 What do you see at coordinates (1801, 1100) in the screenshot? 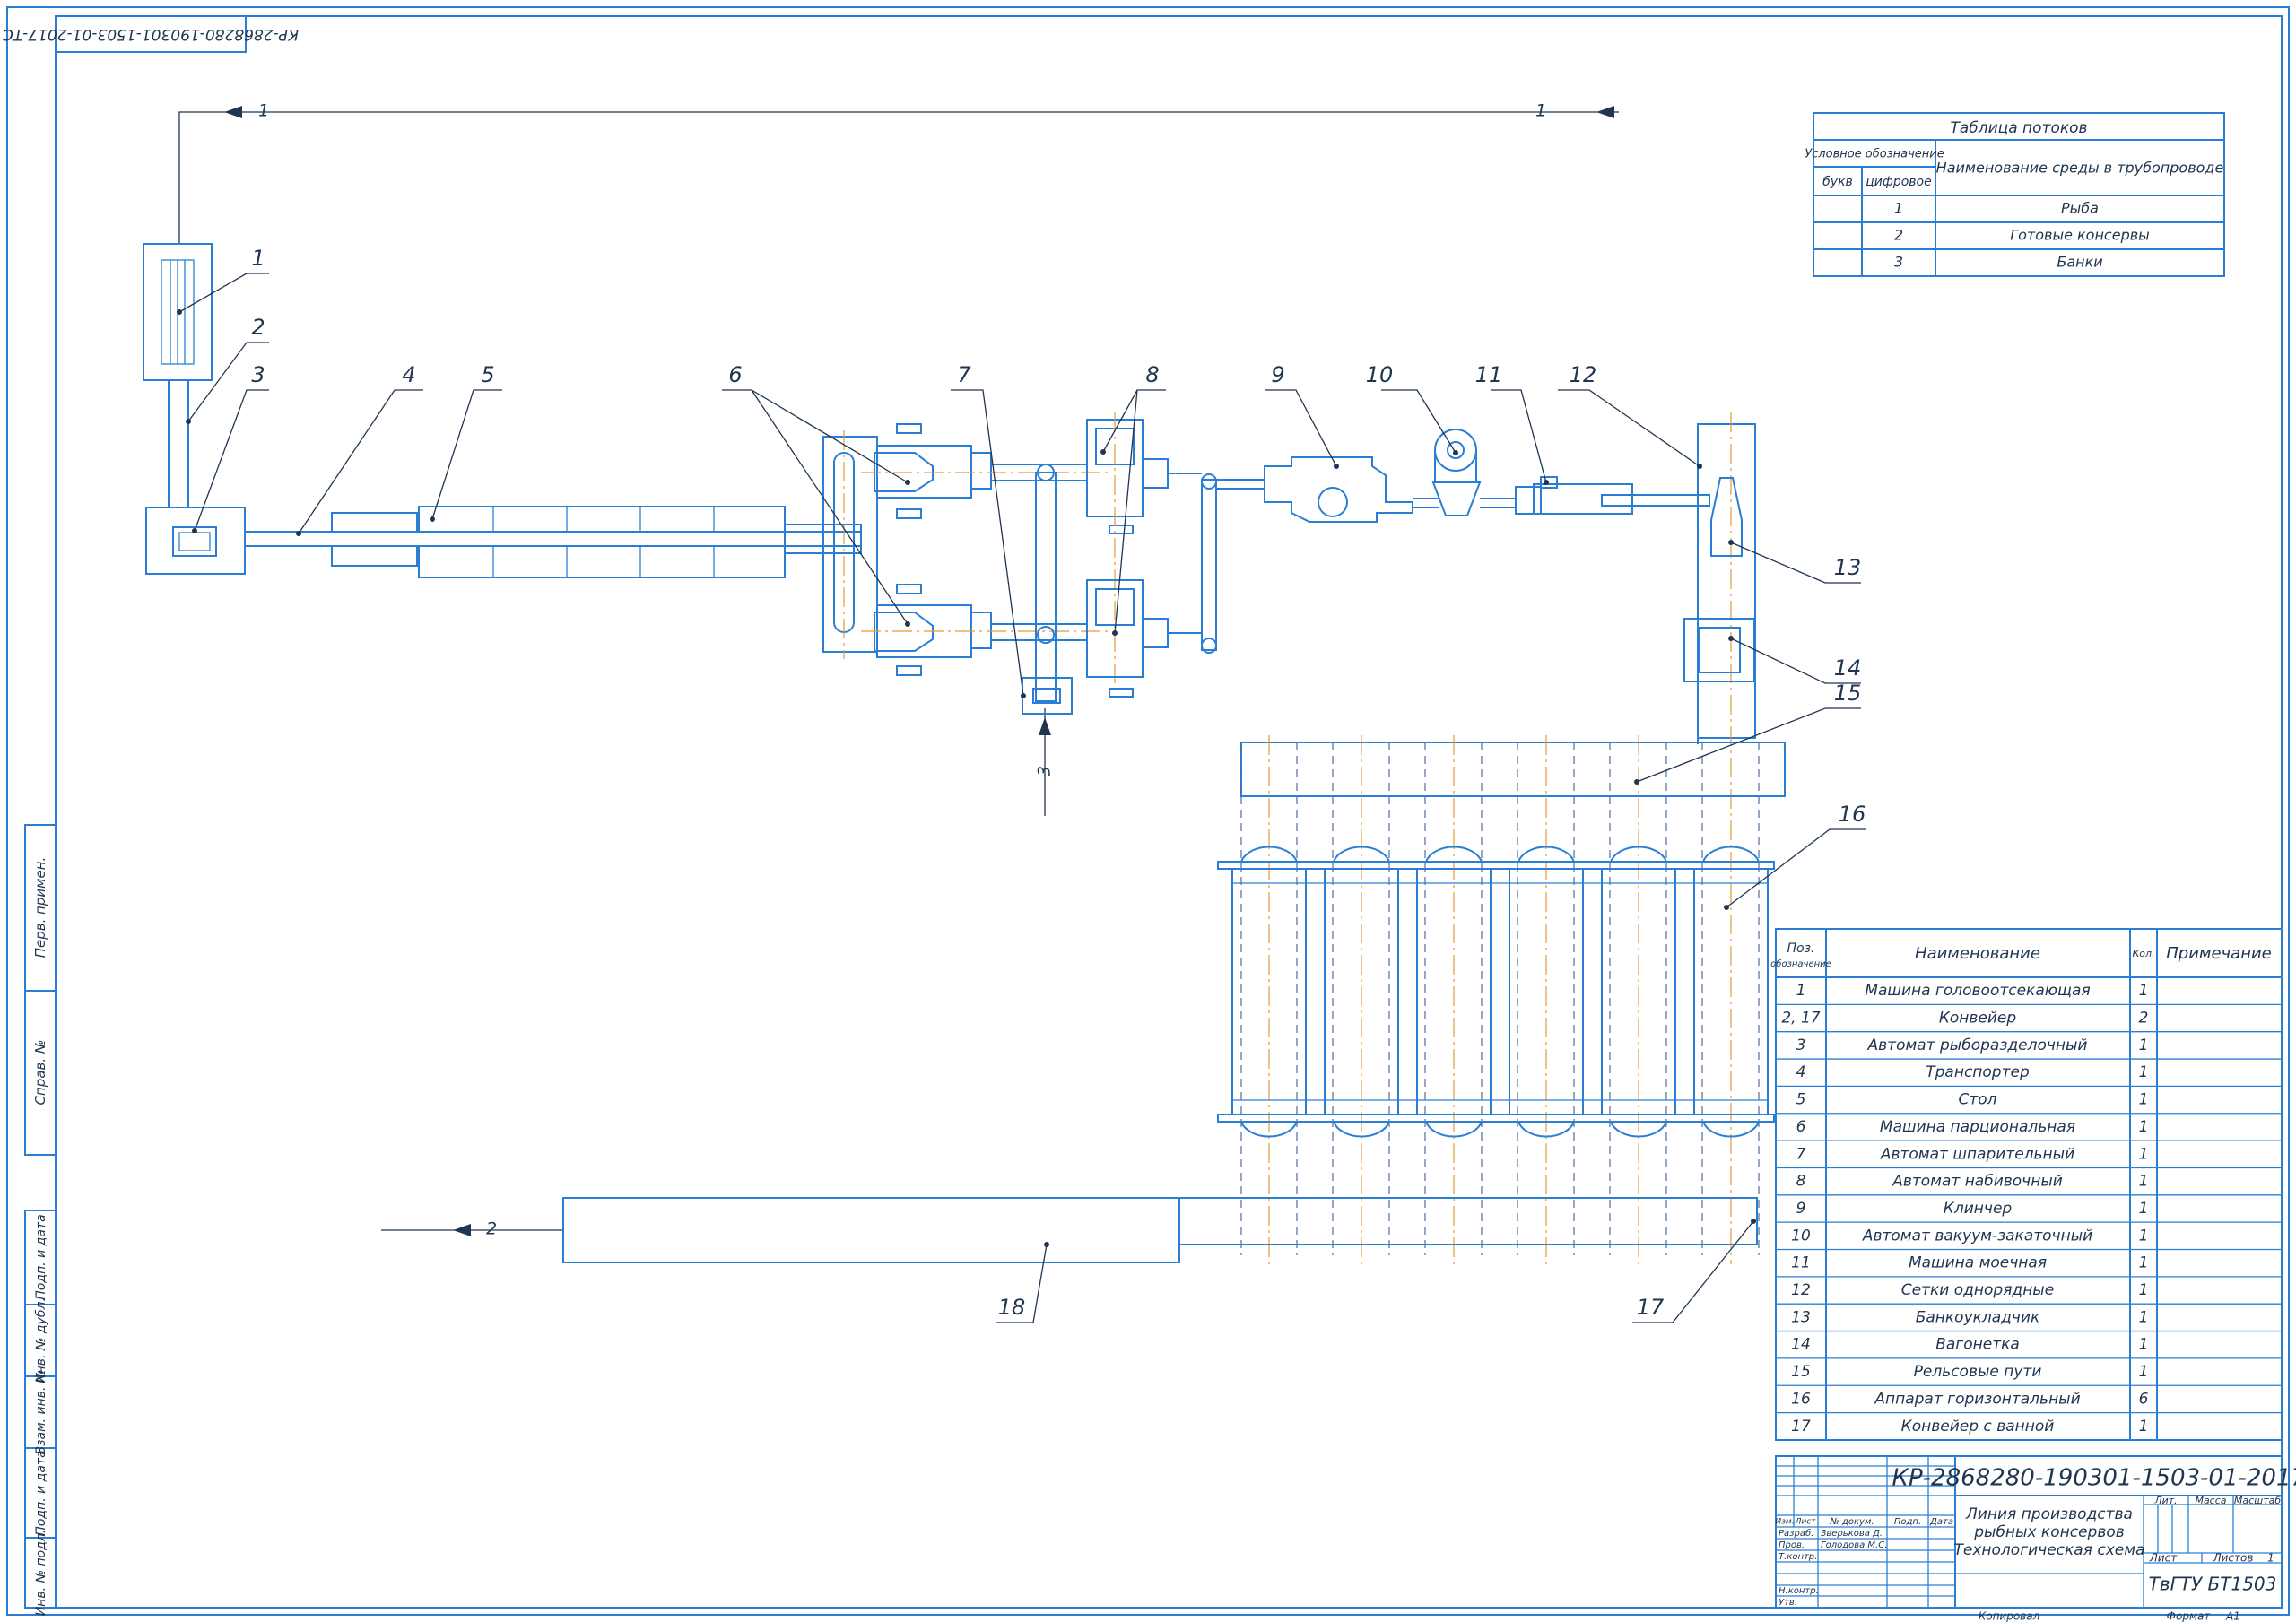
I see `spec-row-pos: 5` at bounding box center [1801, 1100].